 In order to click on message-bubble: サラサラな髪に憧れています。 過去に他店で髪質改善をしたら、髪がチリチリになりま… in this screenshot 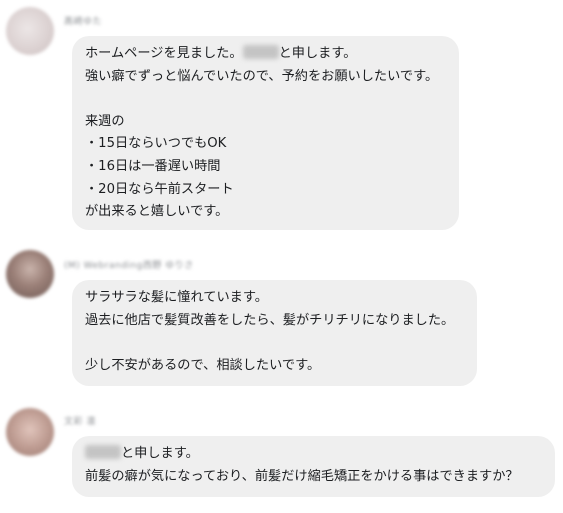, I will do `click(274, 333)`.